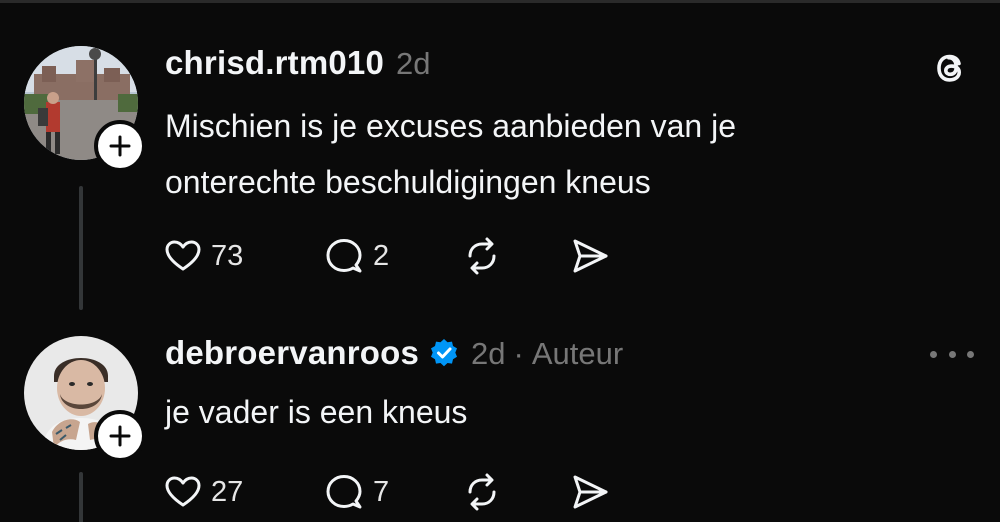 Image resolution: width=1000 pixels, height=522 pixels. What do you see at coordinates (392, 256) in the screenshot?
I see `reply-button: 2` at bounding box center [392, 256].